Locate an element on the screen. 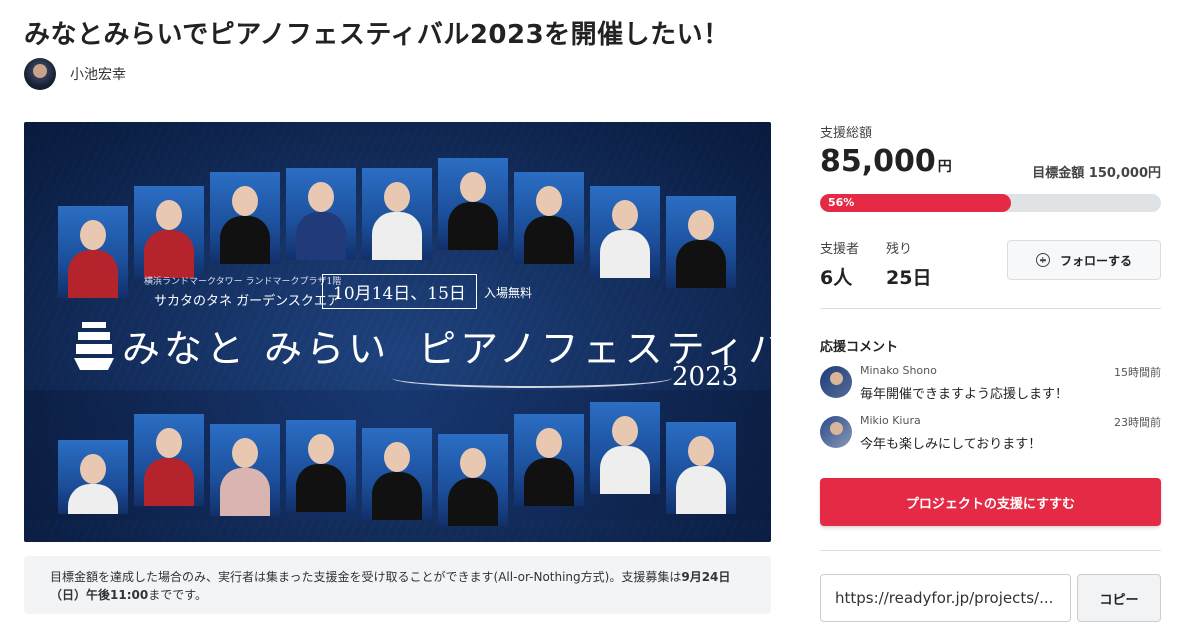  comment-text: 今年も楽しみにしております！ is located at coordinates (951, 444).